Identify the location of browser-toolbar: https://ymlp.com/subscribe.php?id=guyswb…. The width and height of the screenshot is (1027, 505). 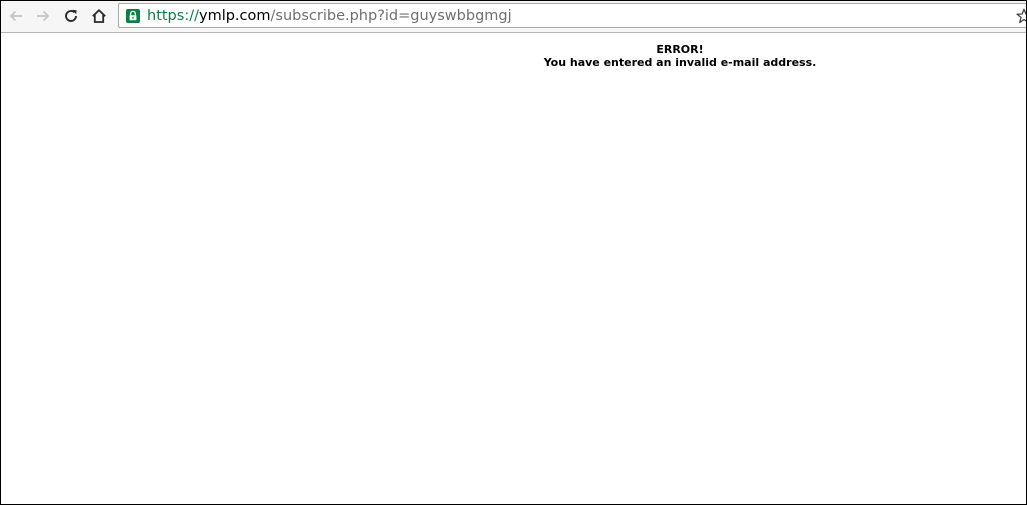
(513, 17).